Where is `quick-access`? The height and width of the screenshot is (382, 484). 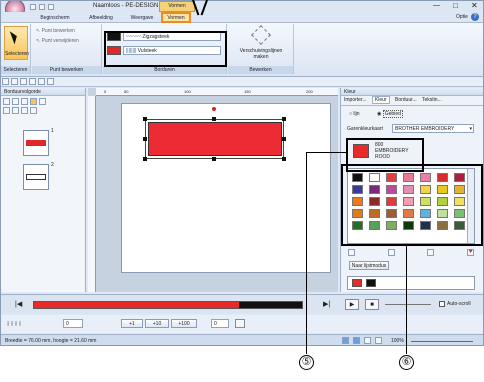
quick-access is located at coordinates (42, 7).